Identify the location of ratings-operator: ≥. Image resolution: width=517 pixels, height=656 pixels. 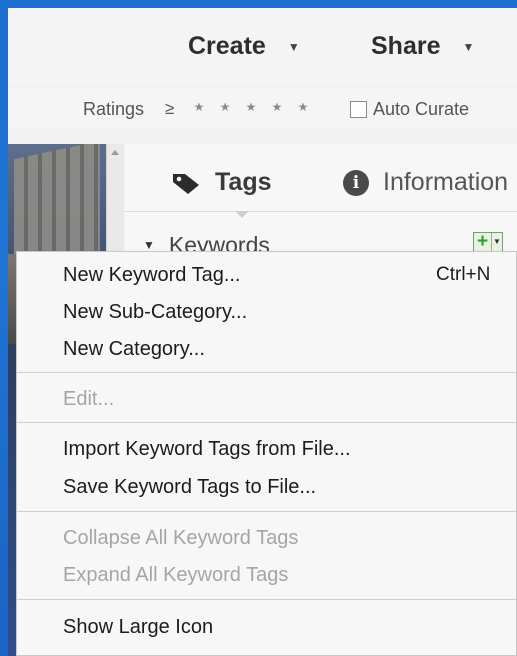
(170, 108).